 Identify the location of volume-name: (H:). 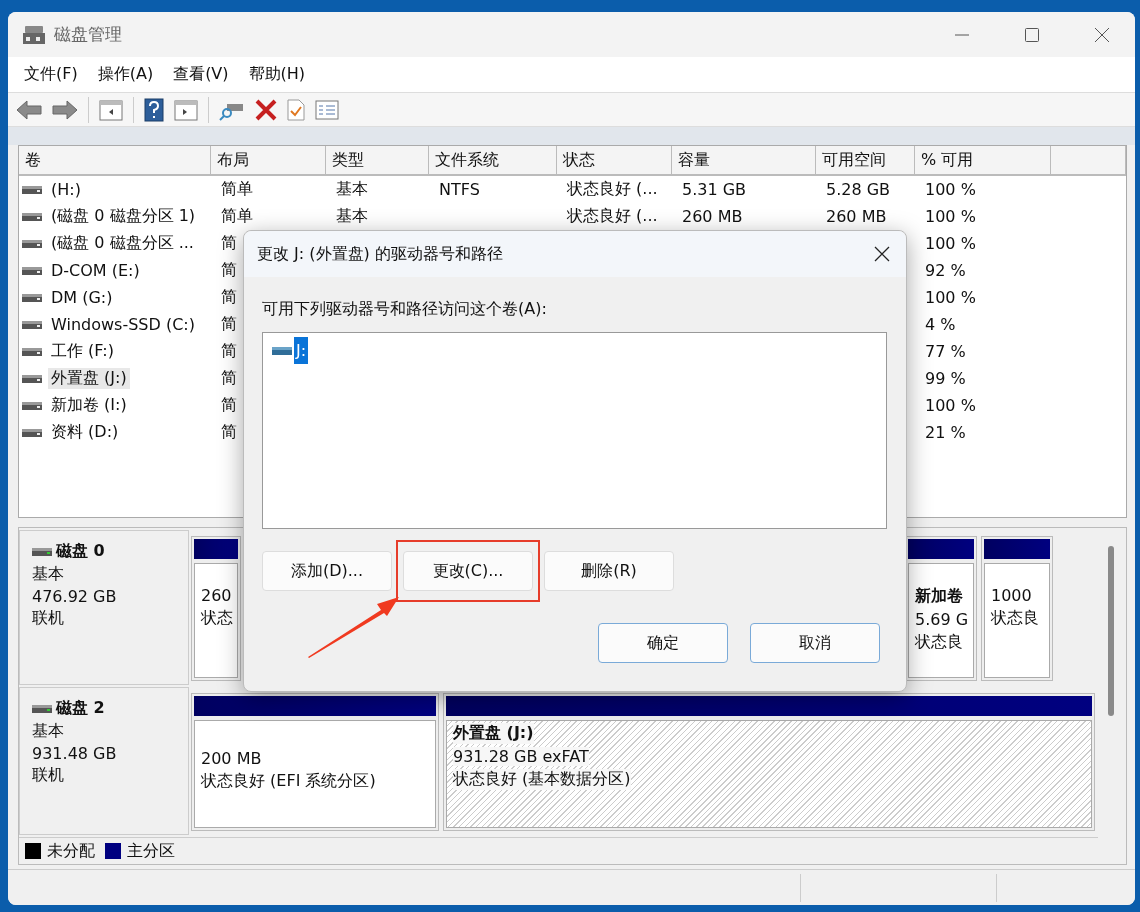
(66, 189).